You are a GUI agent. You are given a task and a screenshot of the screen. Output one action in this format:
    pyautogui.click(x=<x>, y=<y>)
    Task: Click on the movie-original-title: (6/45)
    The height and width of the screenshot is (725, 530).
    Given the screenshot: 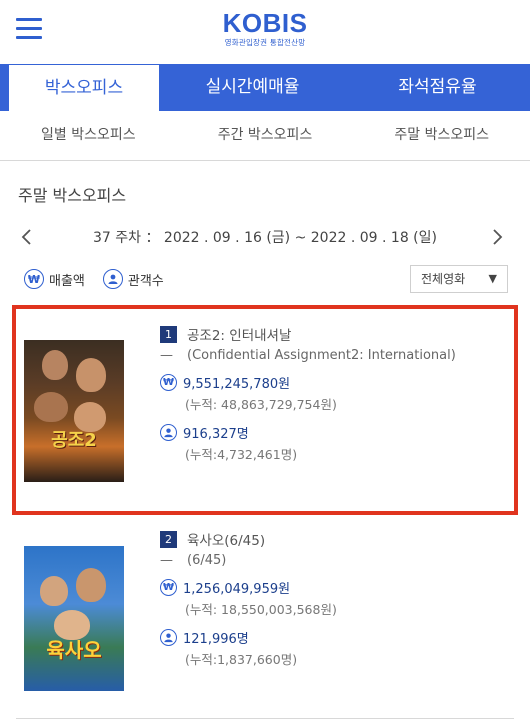 What is the action you would take?
    pyautogui.click(x=207, y=560)
    